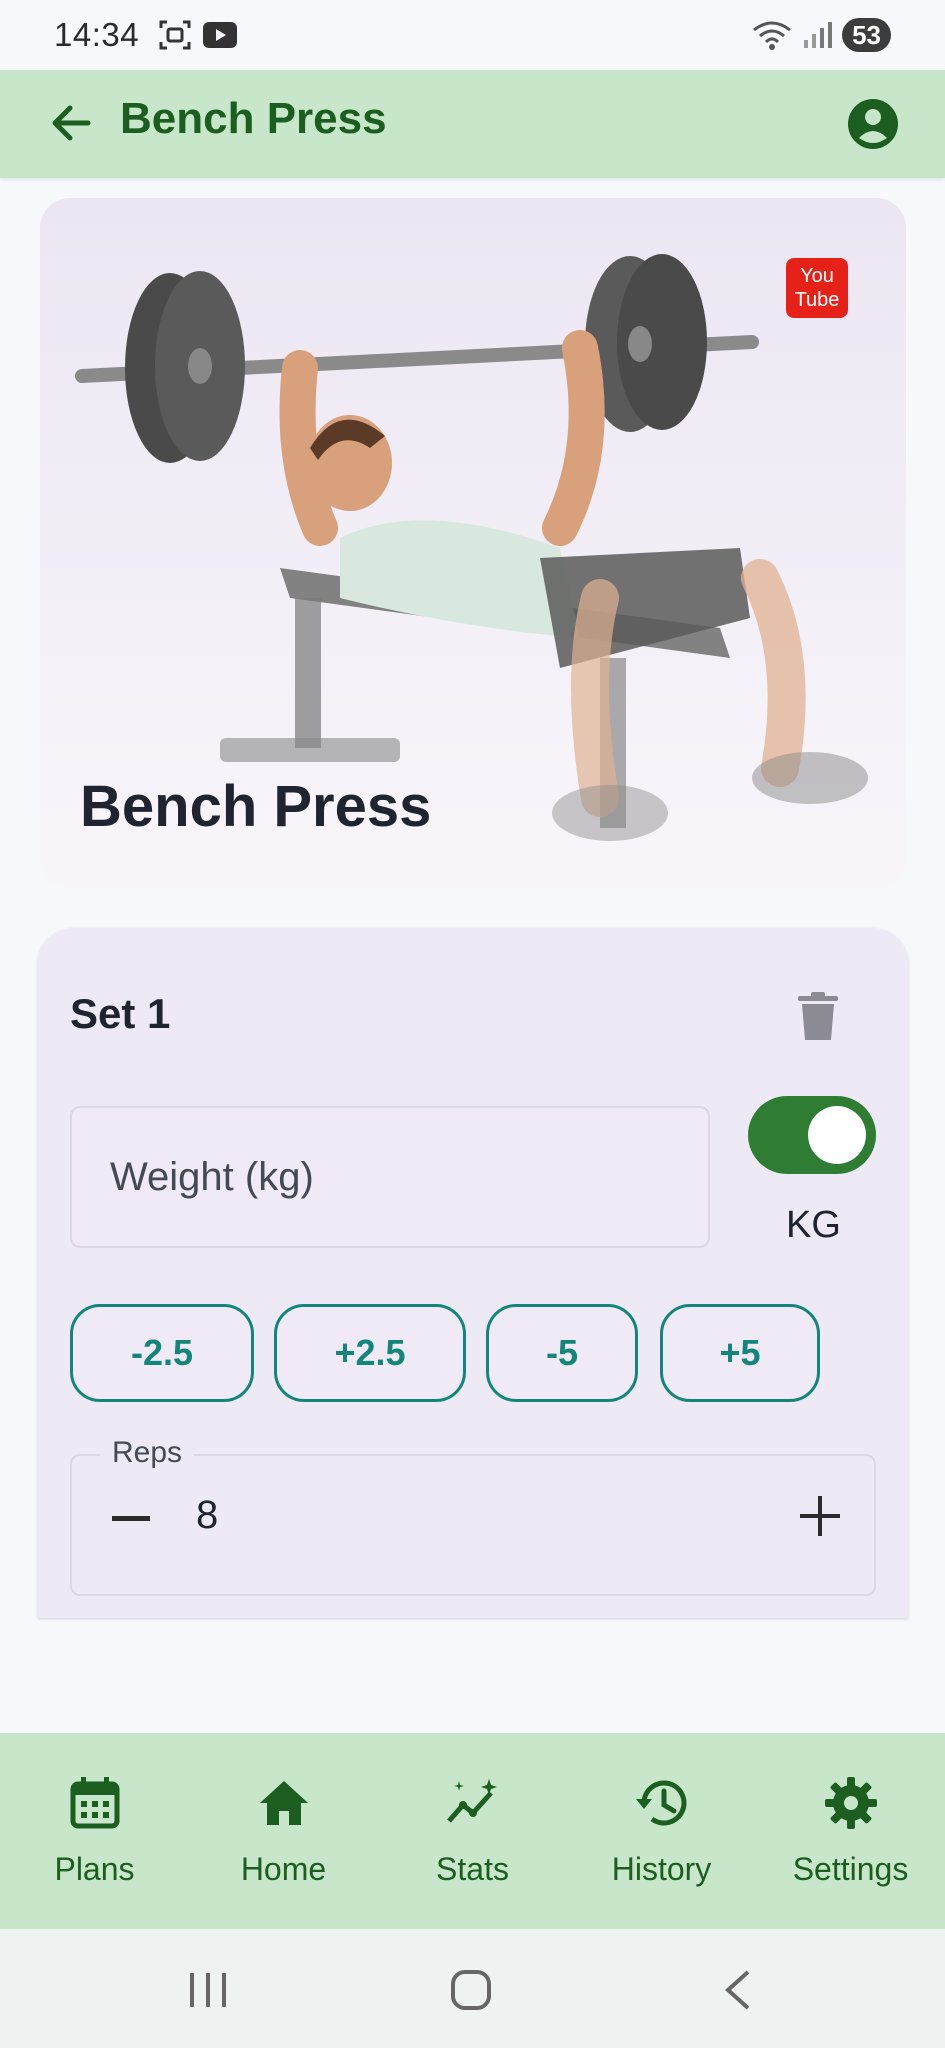 The width and height of the screenshot is (945, 2048). I want to click on svg-text: You, so click(817, 276).